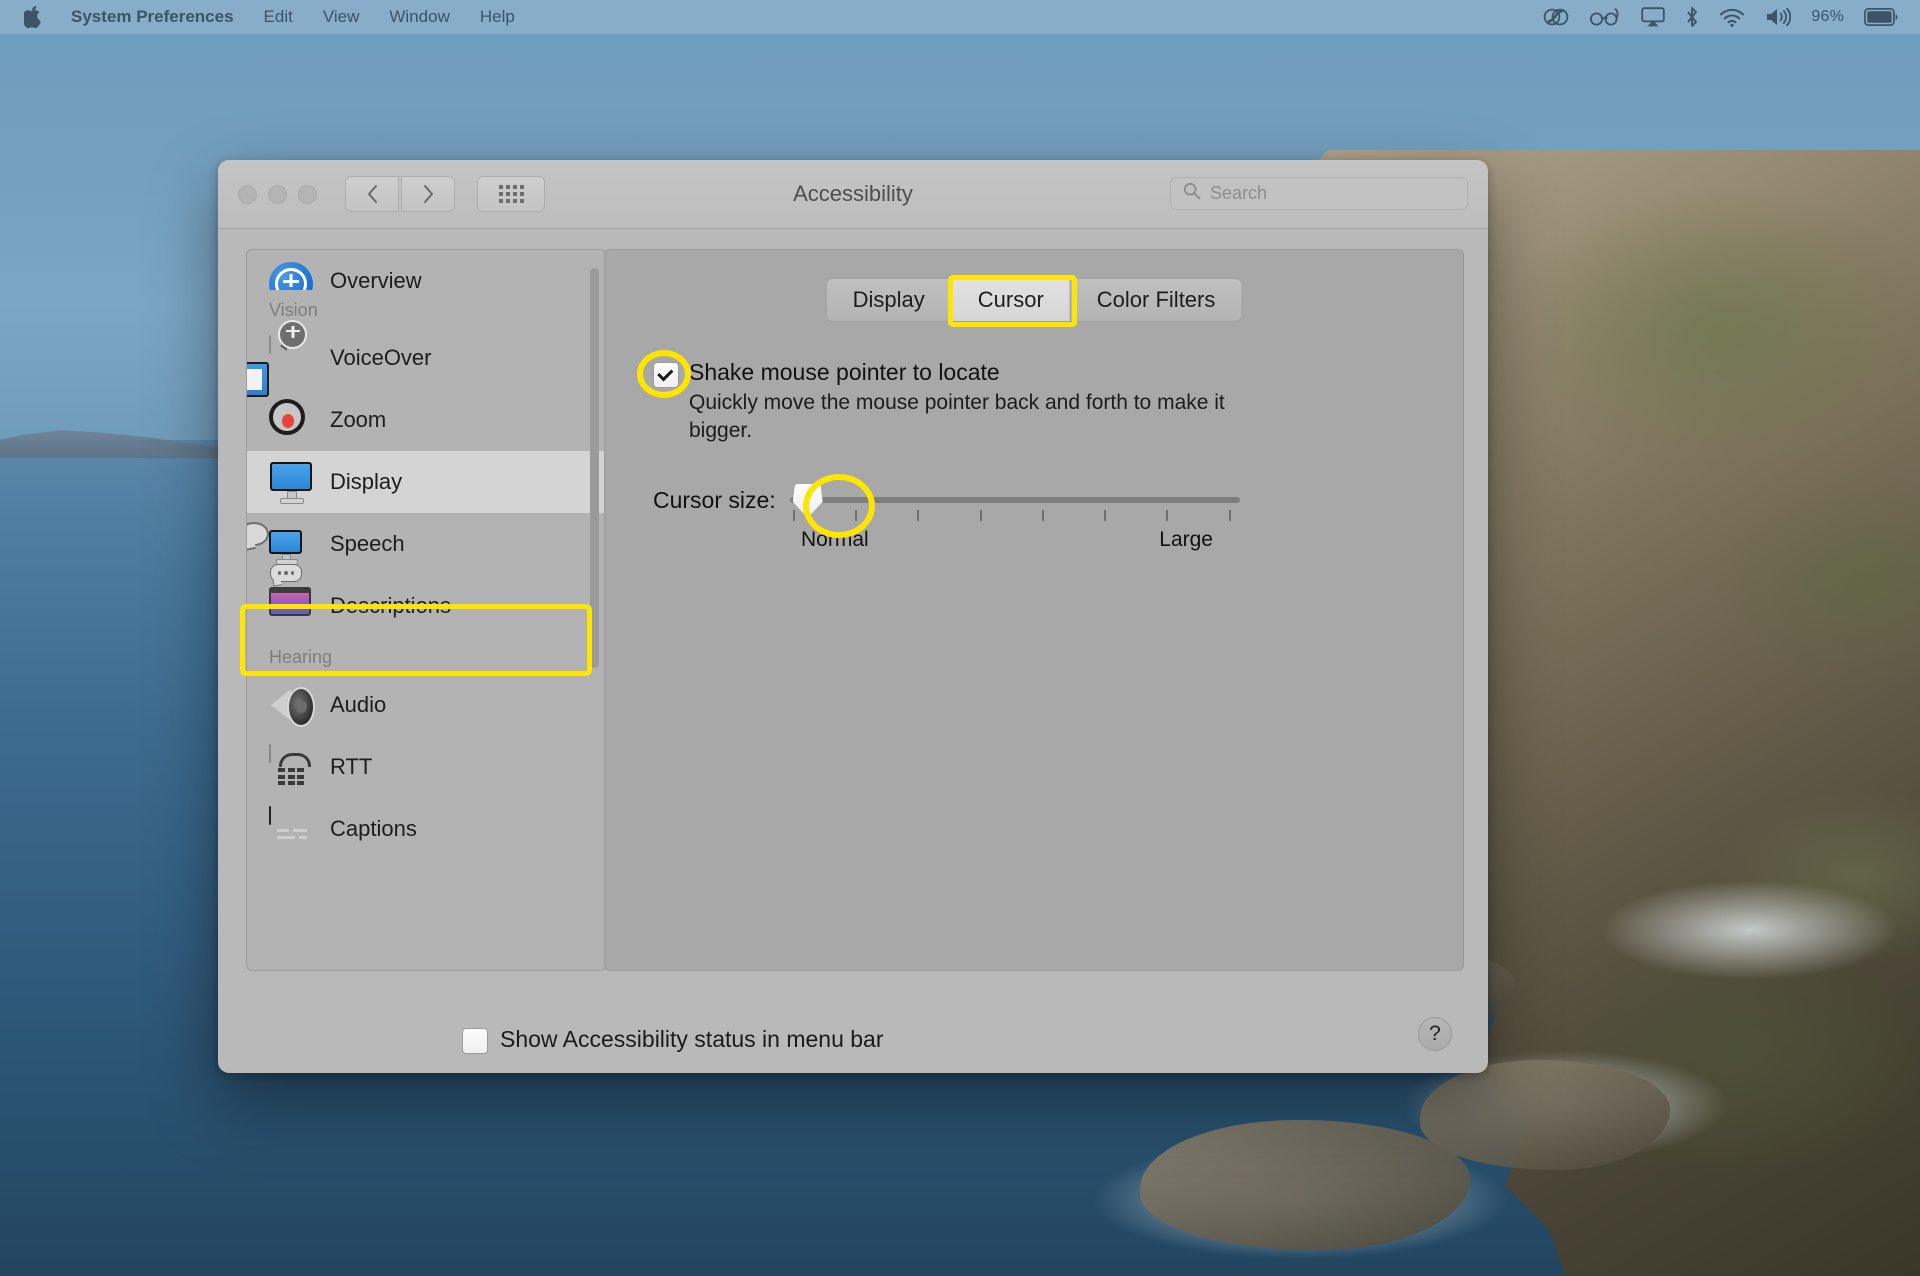 The image size is (1920, 1276). I want to click on back-button, so click(372, 194).